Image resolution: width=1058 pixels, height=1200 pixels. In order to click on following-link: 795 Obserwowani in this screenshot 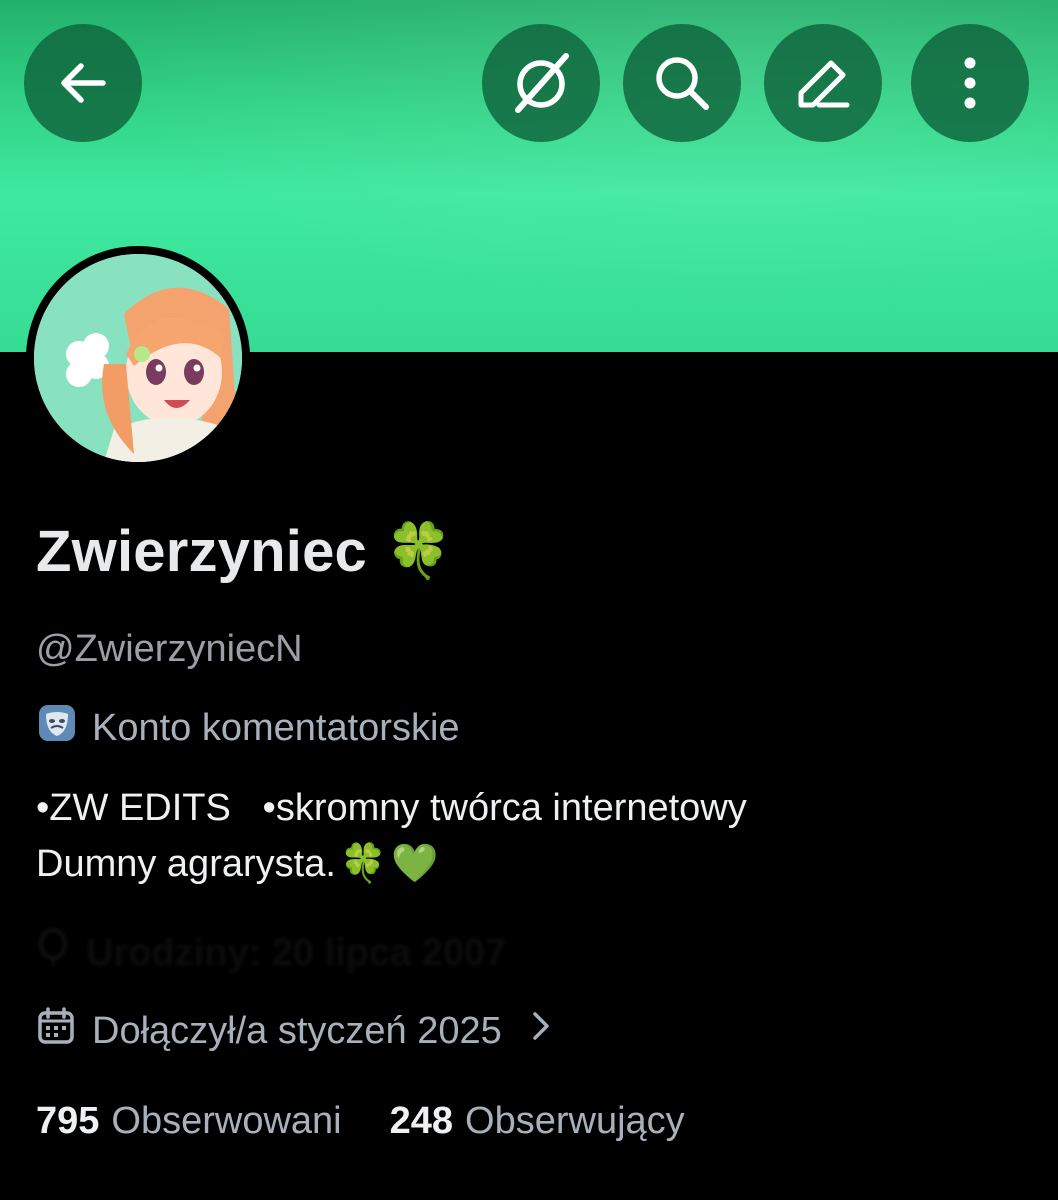, I will do `click(189, 1121)`.